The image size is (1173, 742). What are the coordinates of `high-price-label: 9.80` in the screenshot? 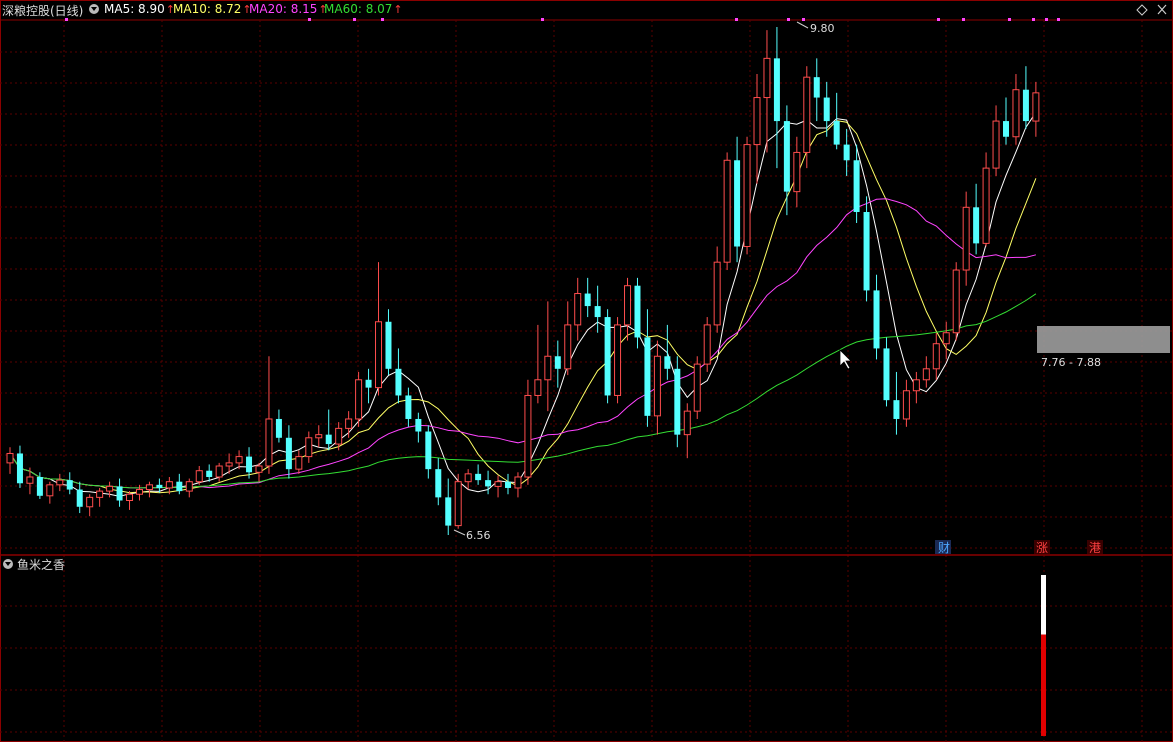 It's located at (822, 28).